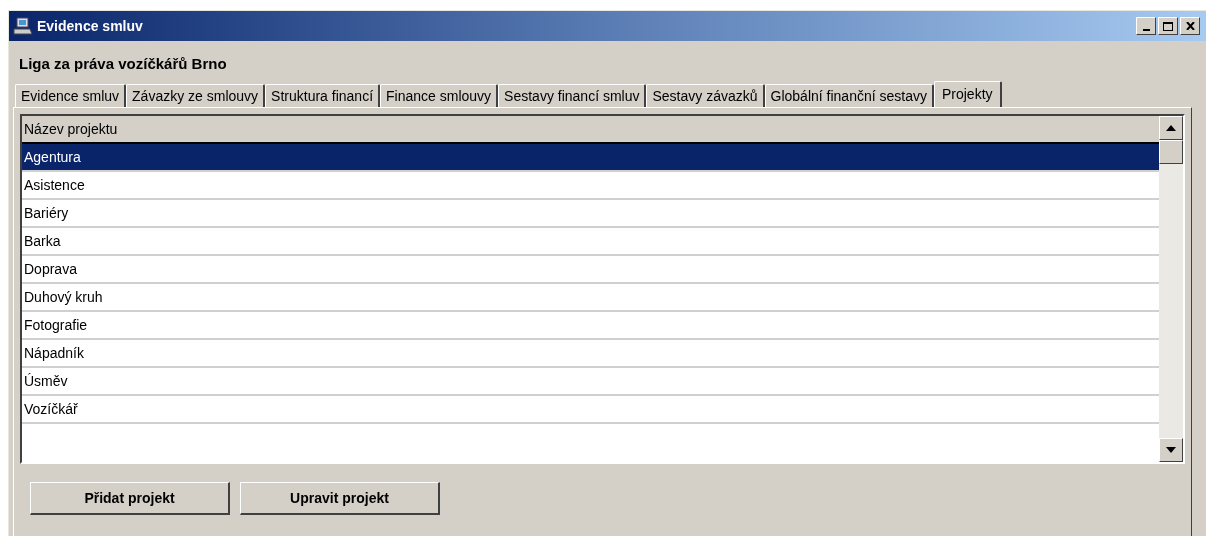 The width and height of the screenshot is (1206, 536). I want to click on up-arrow-icon, so click(1171, 128).